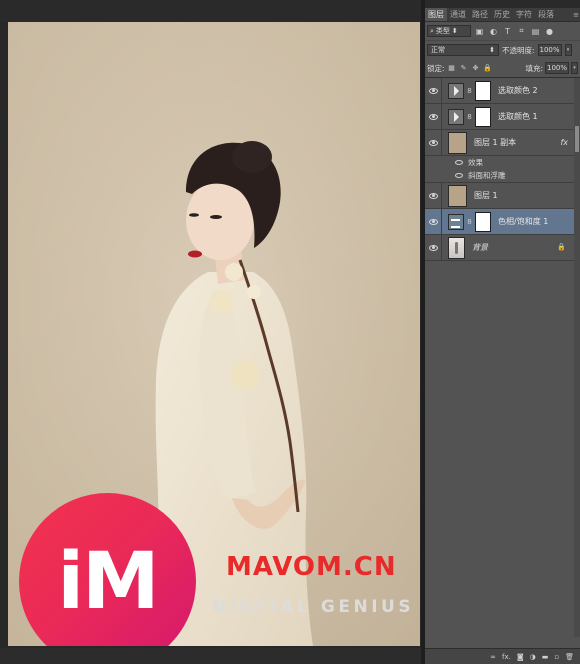  I want to click on lock-position-icon: ✥, so click(476, 68).